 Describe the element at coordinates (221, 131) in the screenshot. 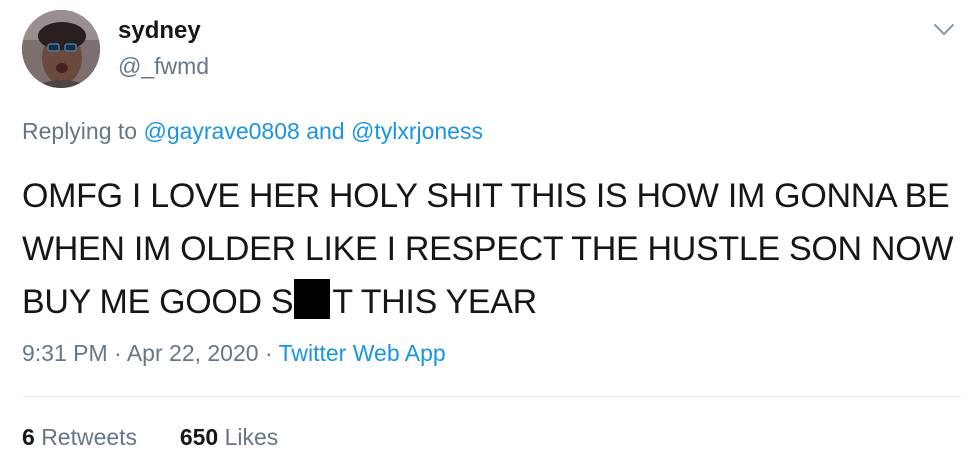

I see `mention-link-gayrave0808: @gayrave0808` at that location.